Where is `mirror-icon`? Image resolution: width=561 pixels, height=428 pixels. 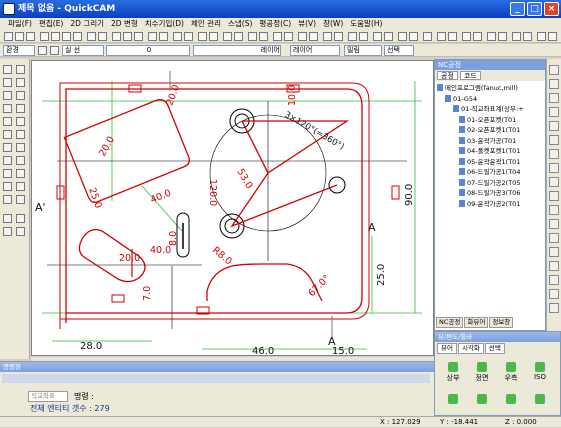 mirror-icon is located at coordinates (402, 36).